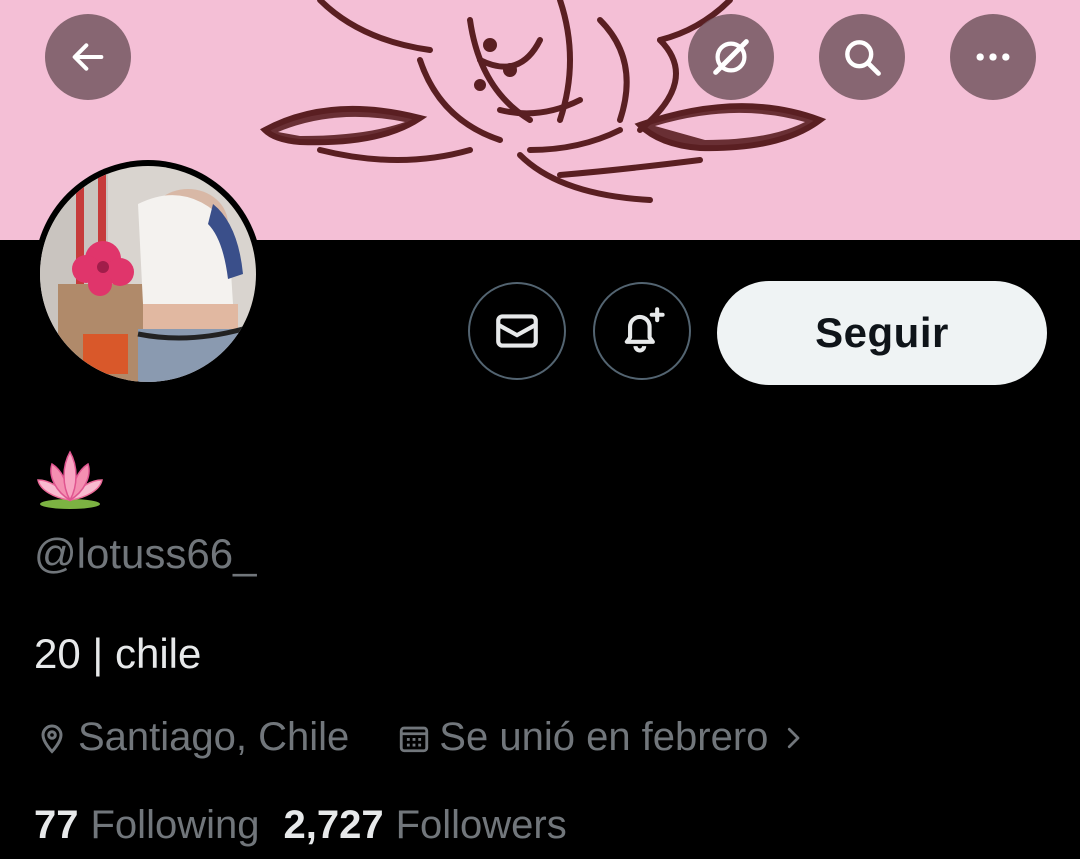 The width and height of the screenshot is (1080, 859). I want to click on avatar-photo, so click(148, 274).